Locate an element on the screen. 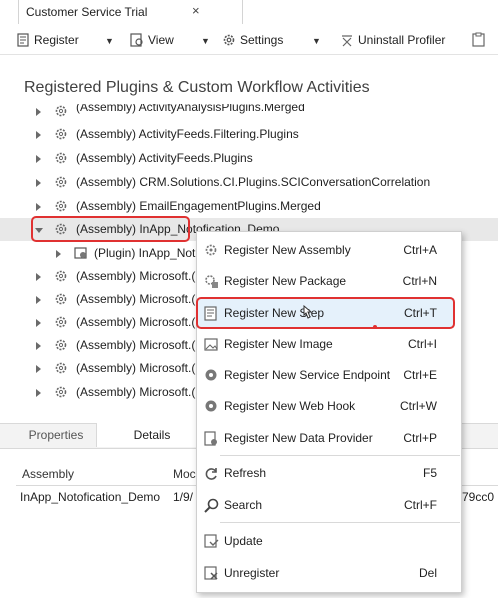  menu-item-label: Register New Data Provider is located at coordinates (298, 438).